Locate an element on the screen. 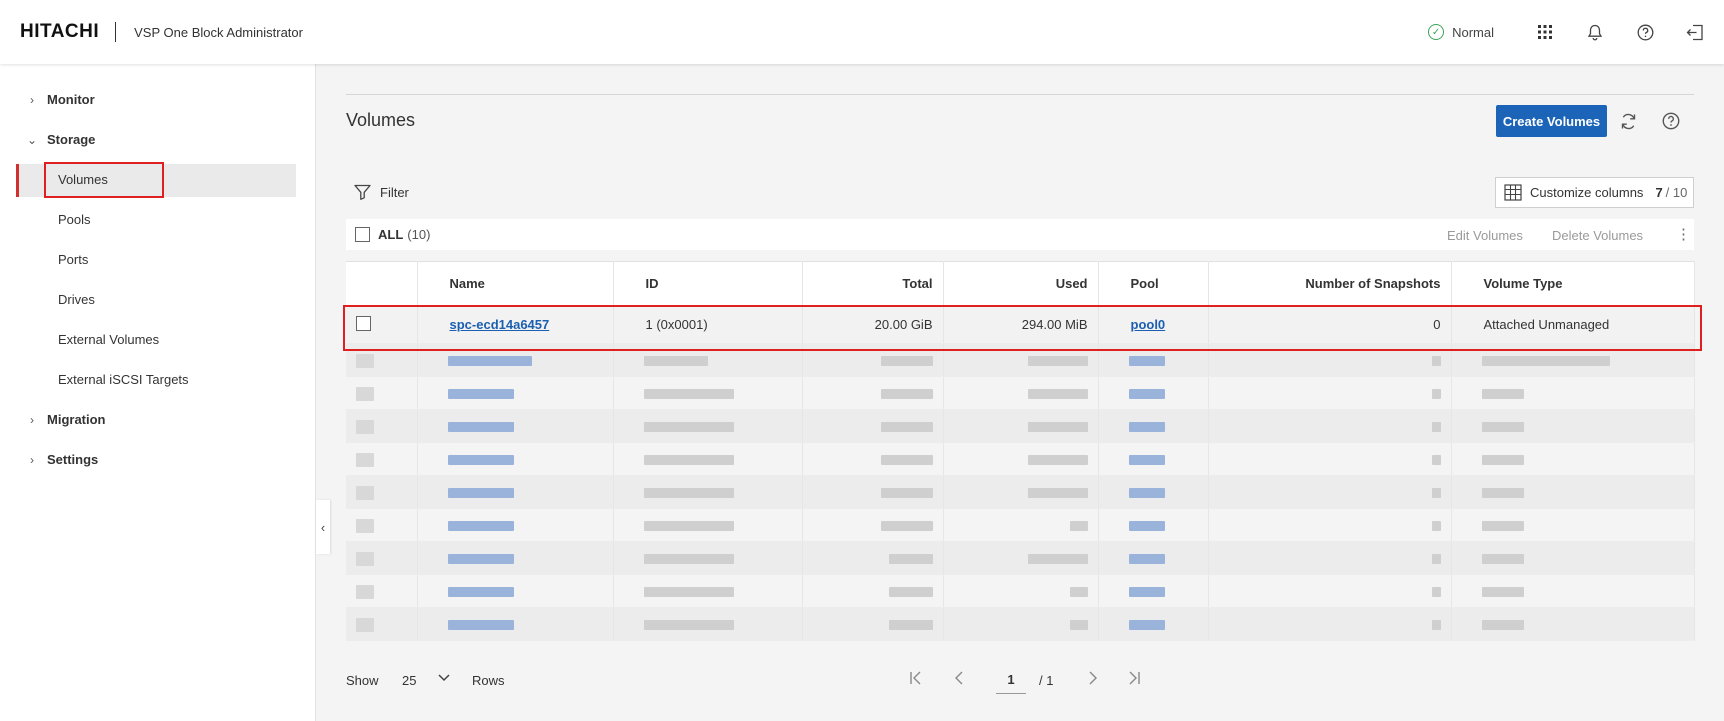 This screenshot has height=721, width=1724. page-title: Volumes is located at coordinates (381, 120).